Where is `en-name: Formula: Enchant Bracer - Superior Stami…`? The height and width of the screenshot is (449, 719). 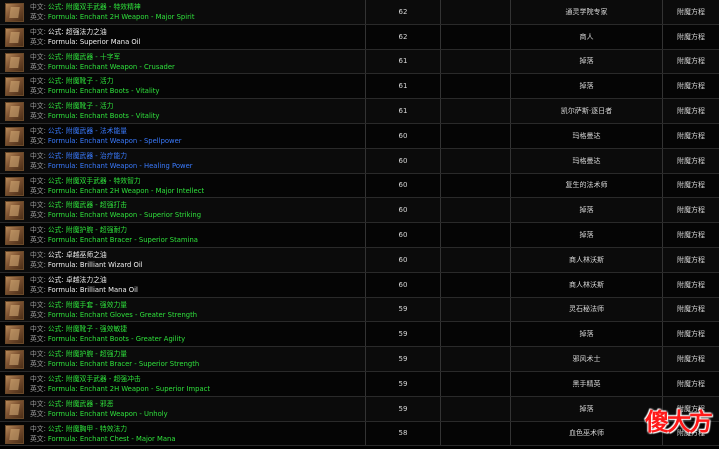
en-name: Formula: Enchant Bracer - Superior Stami… is located at coordinates (123, 240).